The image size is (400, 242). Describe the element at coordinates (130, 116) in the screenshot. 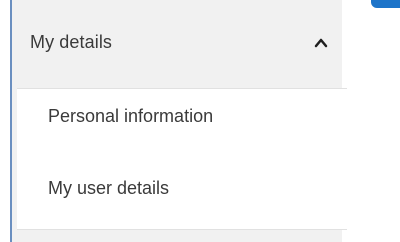

I see `menu-item-personal-information: Personal information` at that location.